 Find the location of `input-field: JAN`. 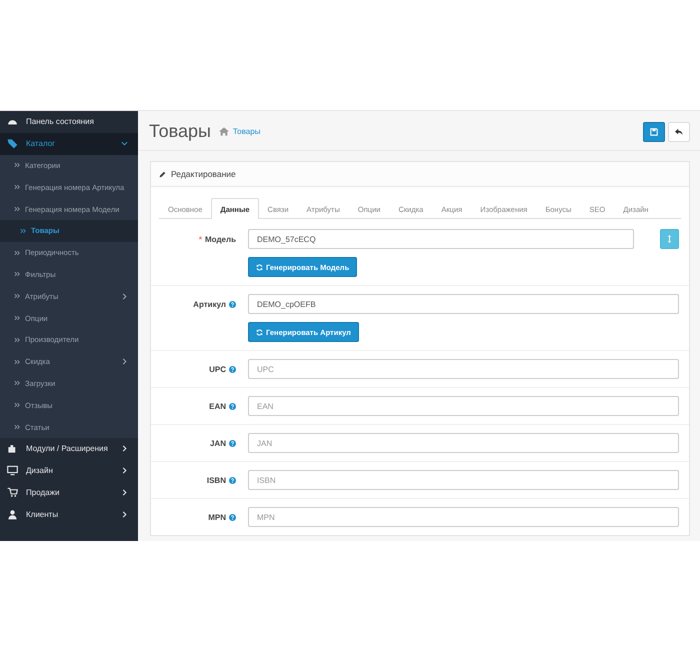

input-field: JAN is located at coordinates (463, 443).